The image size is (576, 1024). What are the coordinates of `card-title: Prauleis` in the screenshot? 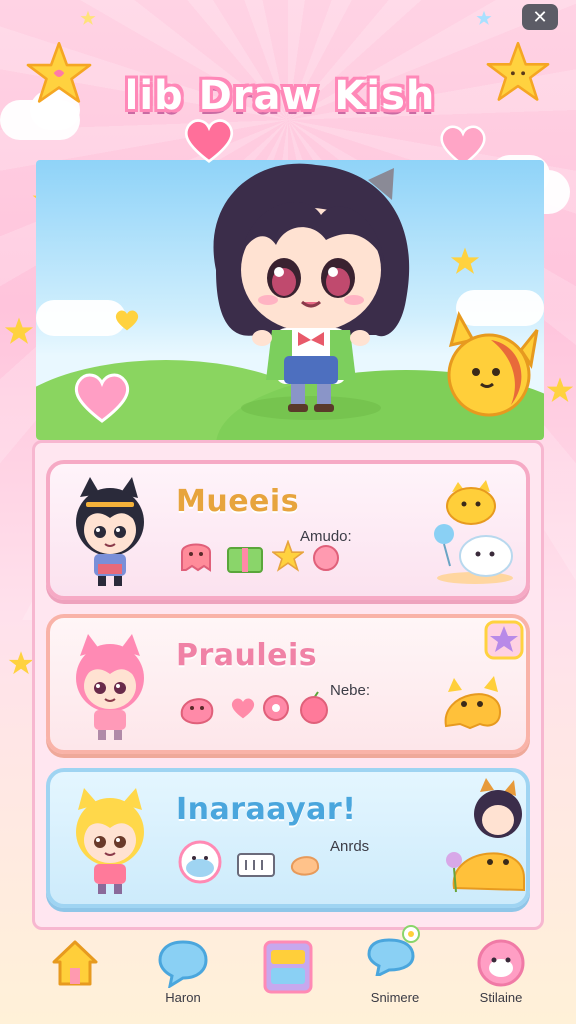 It's located at (247, 655).